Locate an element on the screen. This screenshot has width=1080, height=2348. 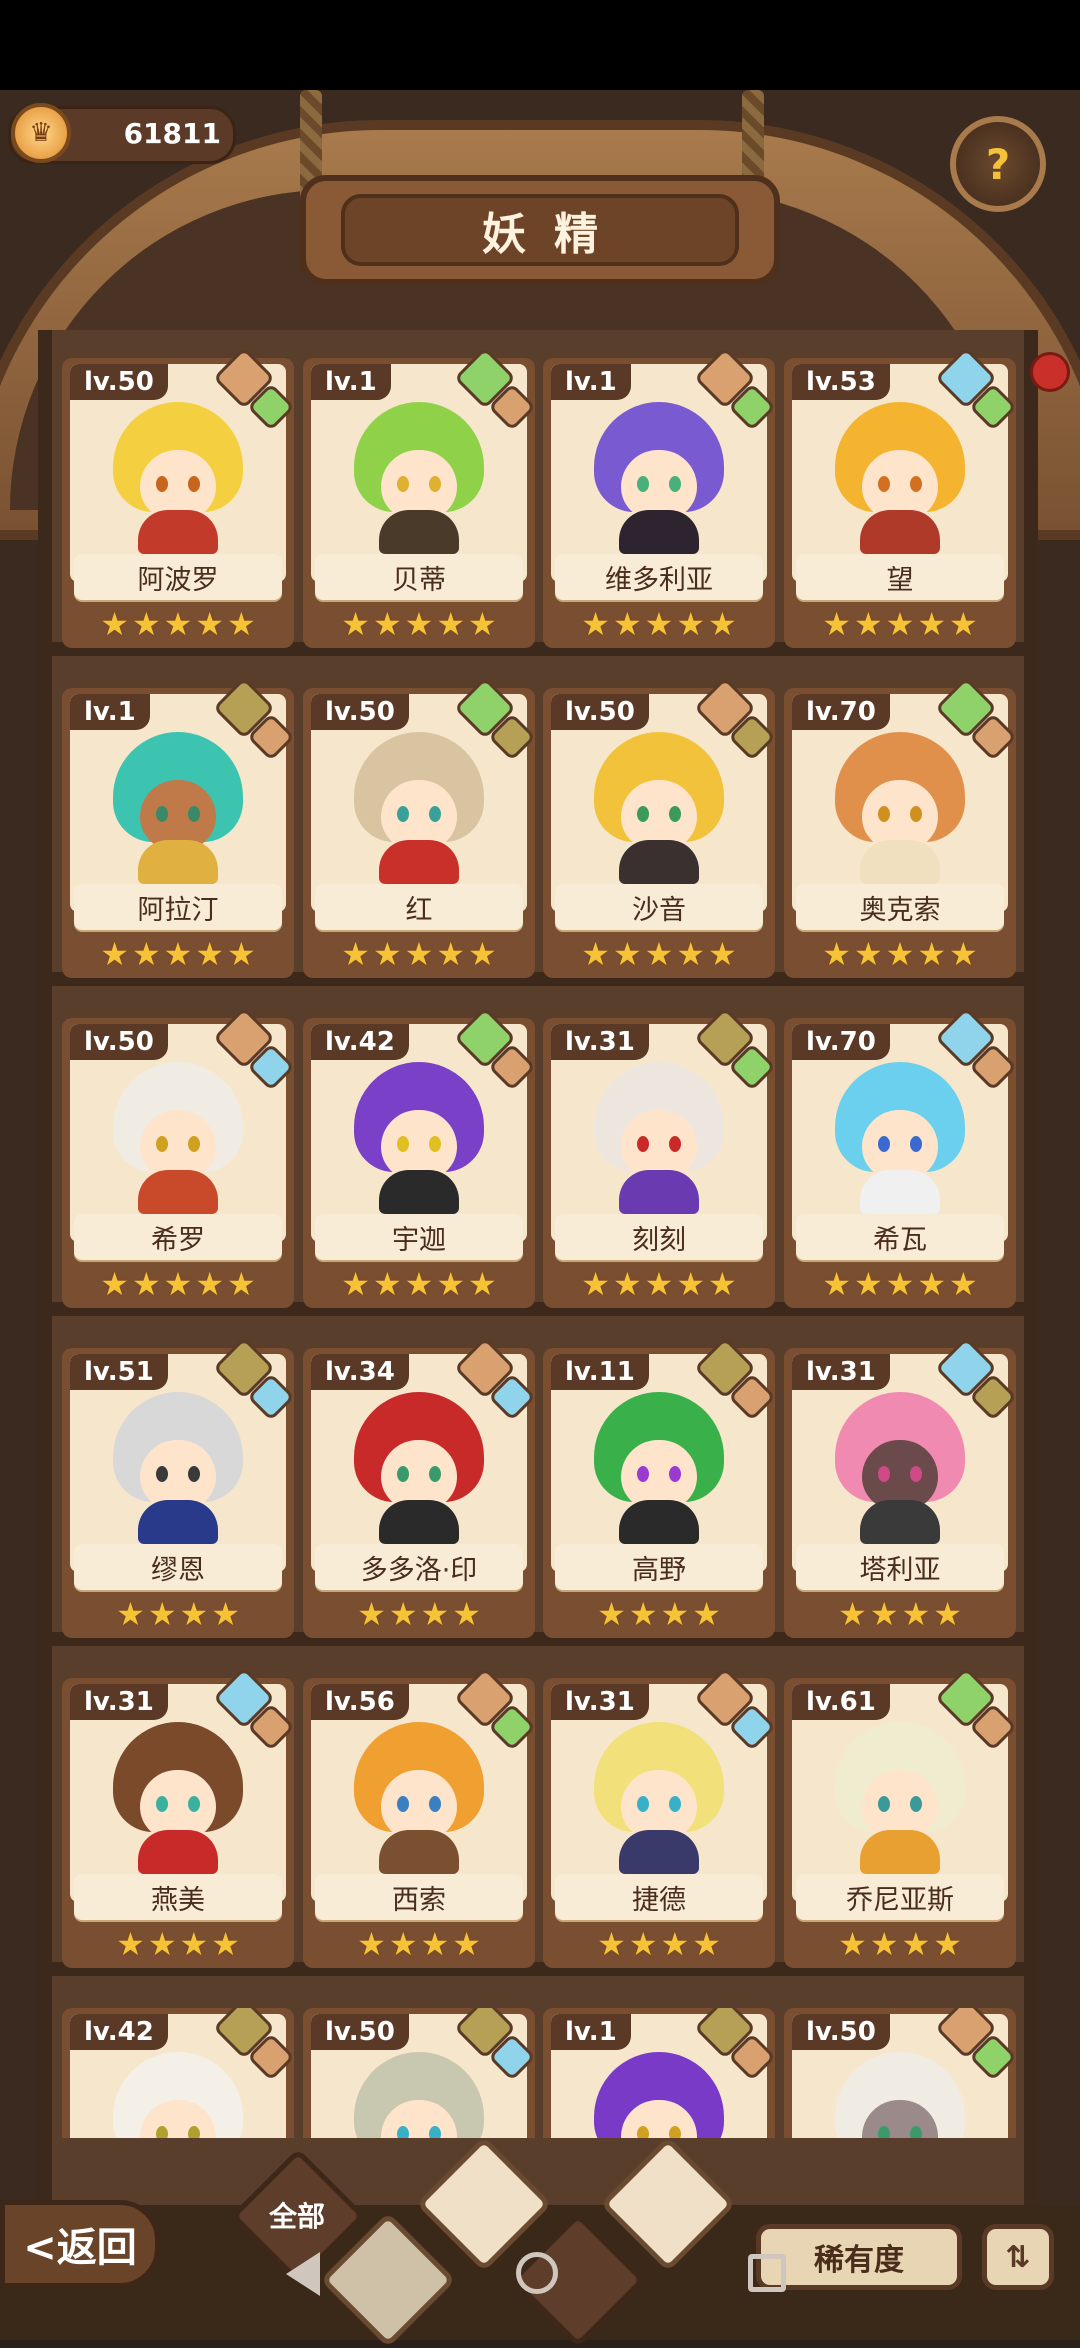
fairy-card: lv.1 维多利亚 ★ ★ ★ ★ ★ is located at coordinates (660, 500).